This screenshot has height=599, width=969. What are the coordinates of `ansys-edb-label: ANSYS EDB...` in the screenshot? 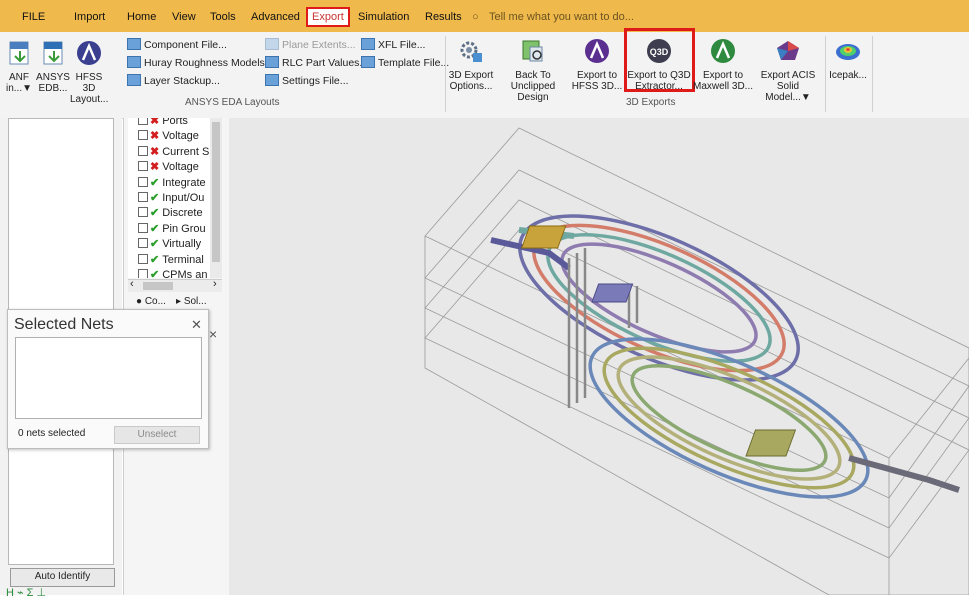 It's located at (53, 83).